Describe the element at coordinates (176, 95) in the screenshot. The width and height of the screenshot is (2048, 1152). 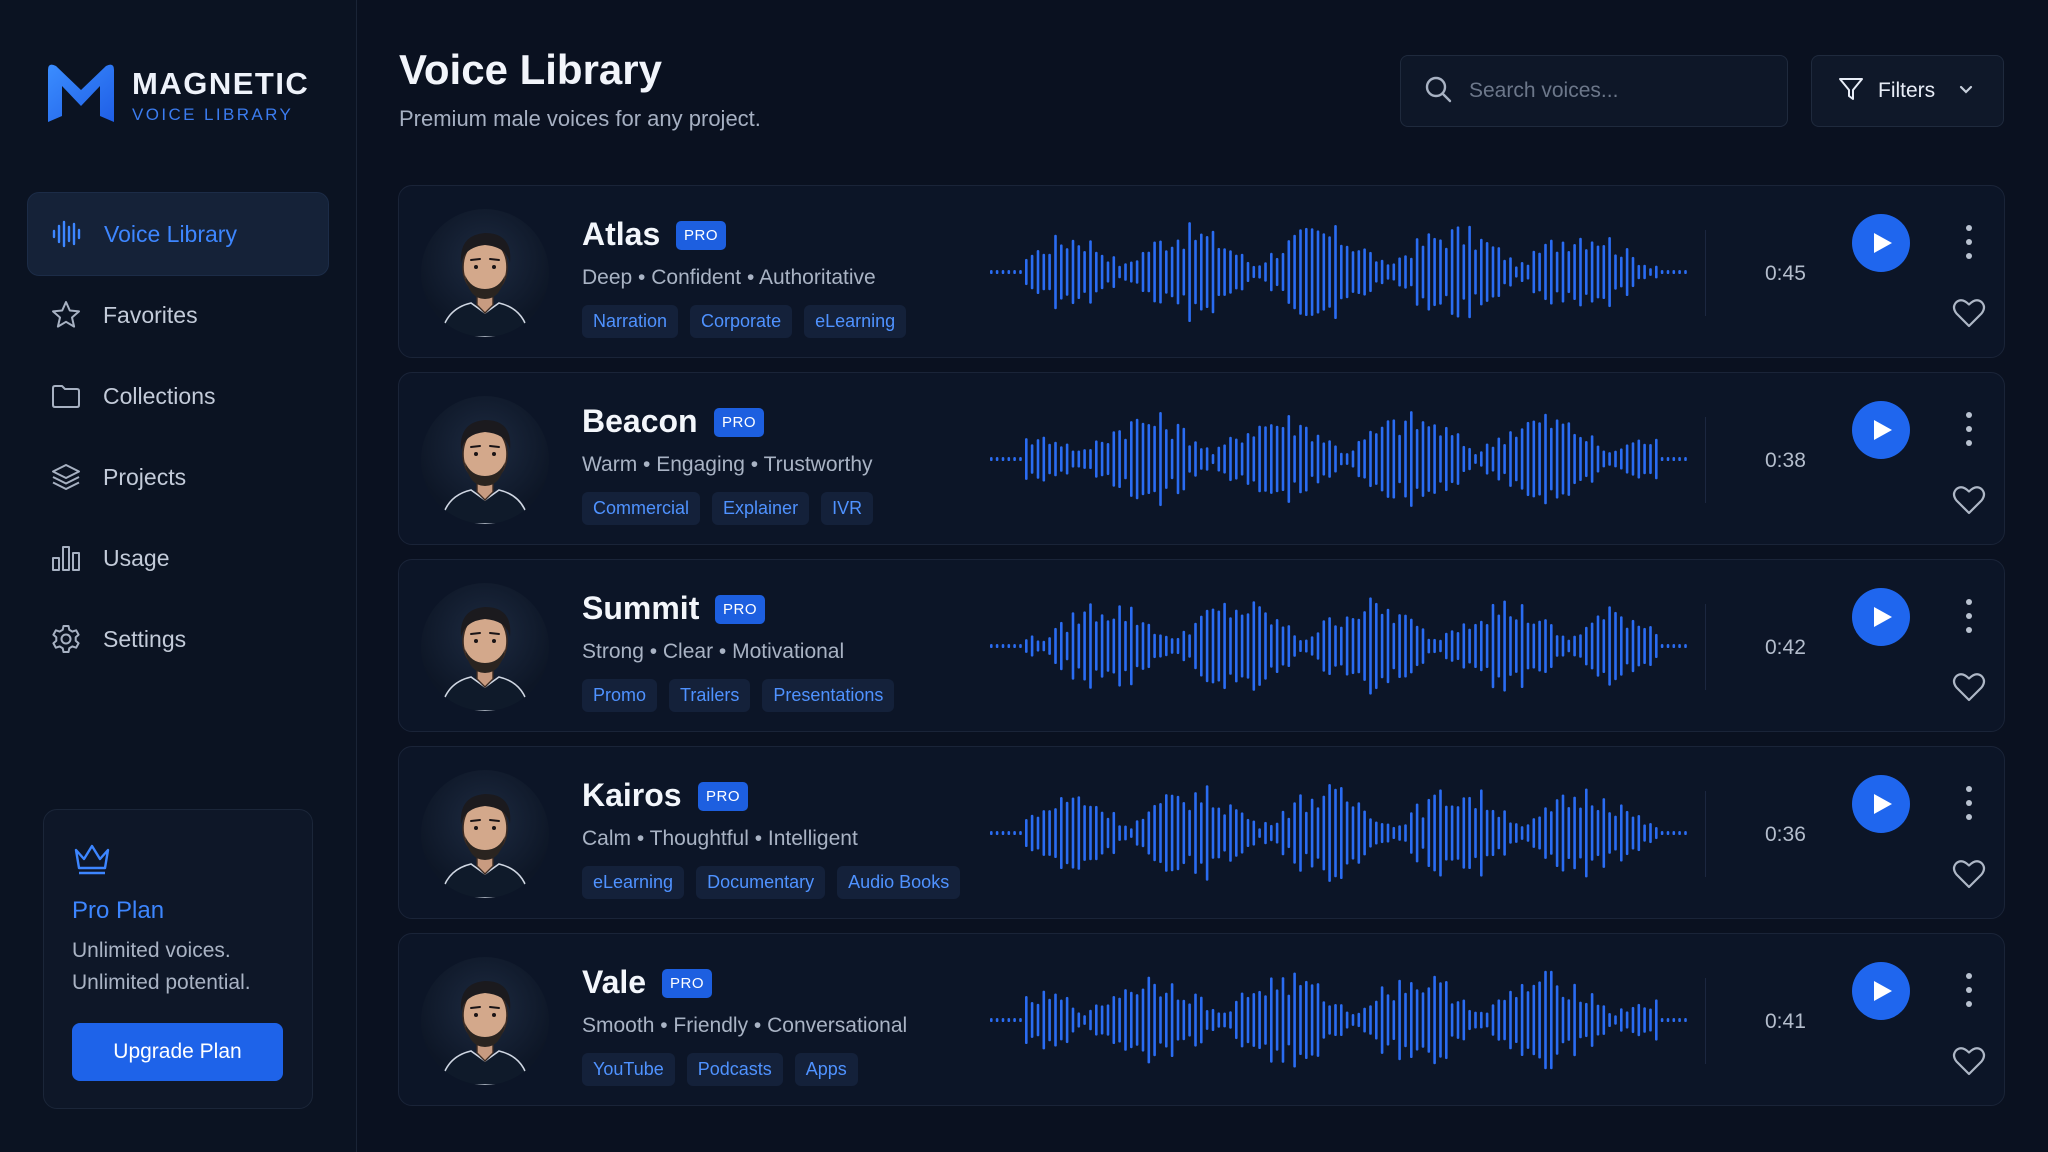
I see `brand-logo: MAGNETIC VOICE LIBRARY` at that location.